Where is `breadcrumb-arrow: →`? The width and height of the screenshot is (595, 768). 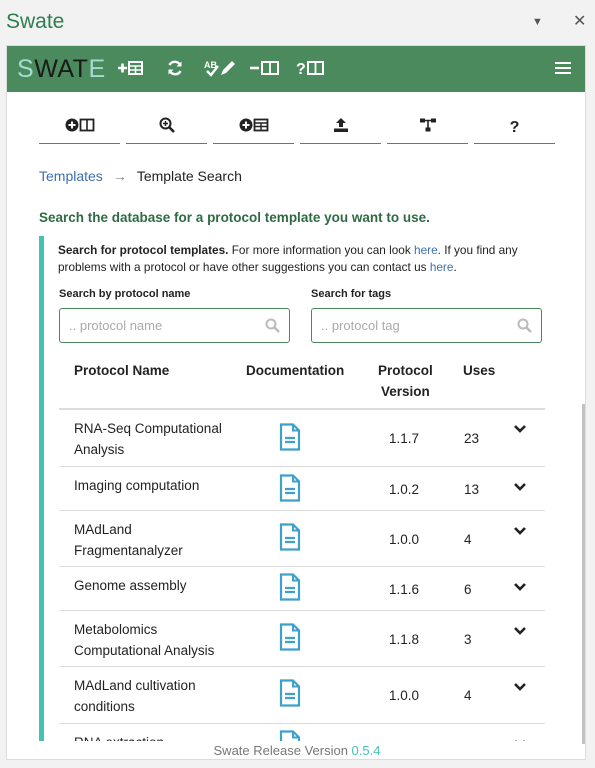
breadcrumb-arrow: → is located at coordinates (119, 176).